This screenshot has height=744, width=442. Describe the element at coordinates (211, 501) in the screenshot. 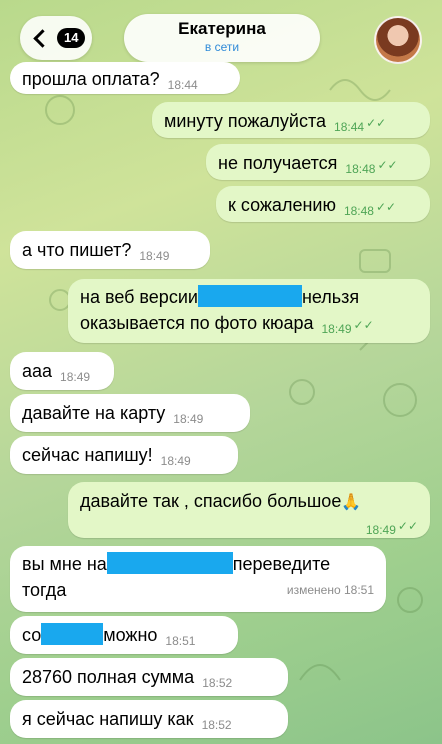

I see `message-text: давайте так , спасибо большое` at that location.